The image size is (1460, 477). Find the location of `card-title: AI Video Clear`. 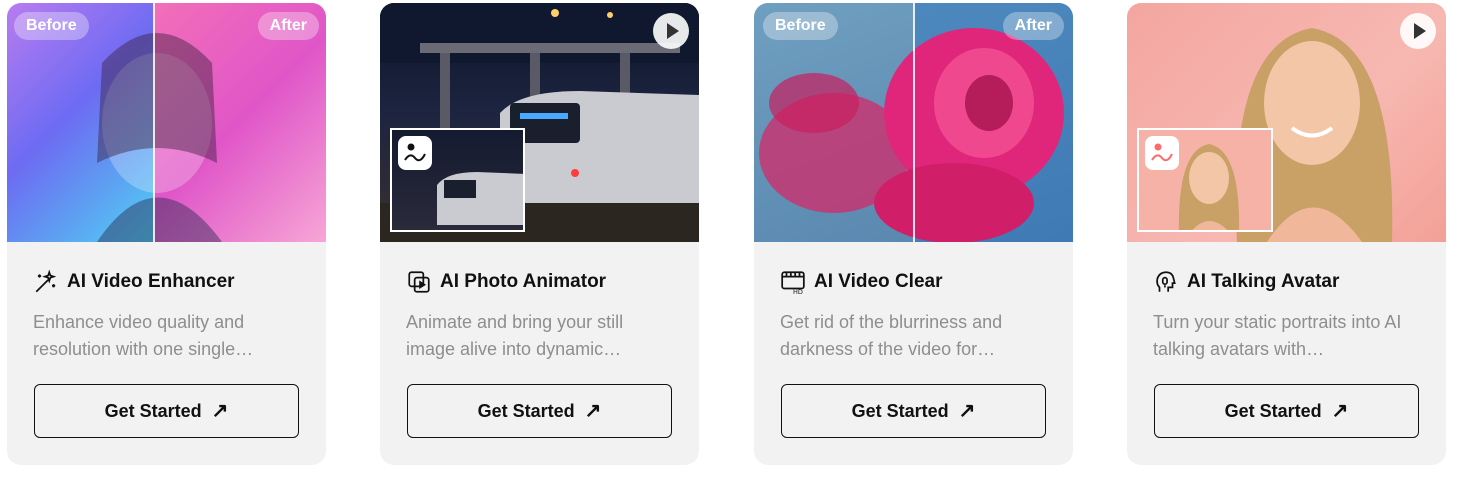

card-title: AI Video Clear is located at coordinates (878, 281).